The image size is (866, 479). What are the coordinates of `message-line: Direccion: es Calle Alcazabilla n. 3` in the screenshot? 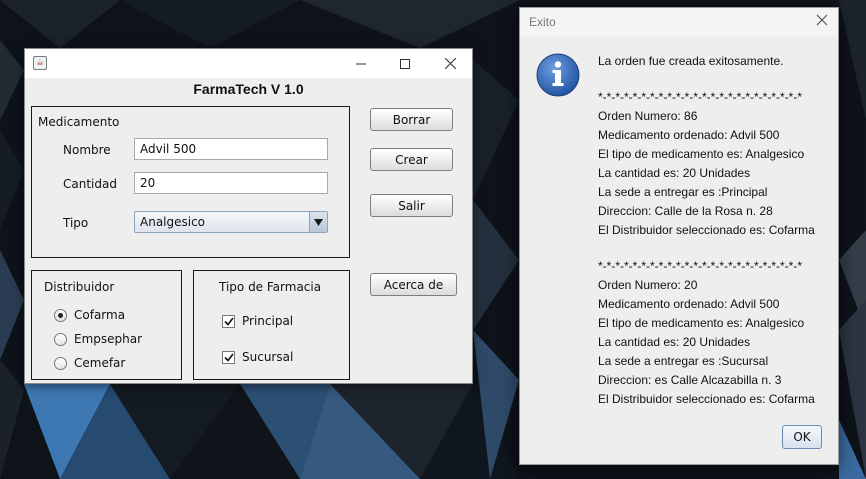 It's located at (690, 380).